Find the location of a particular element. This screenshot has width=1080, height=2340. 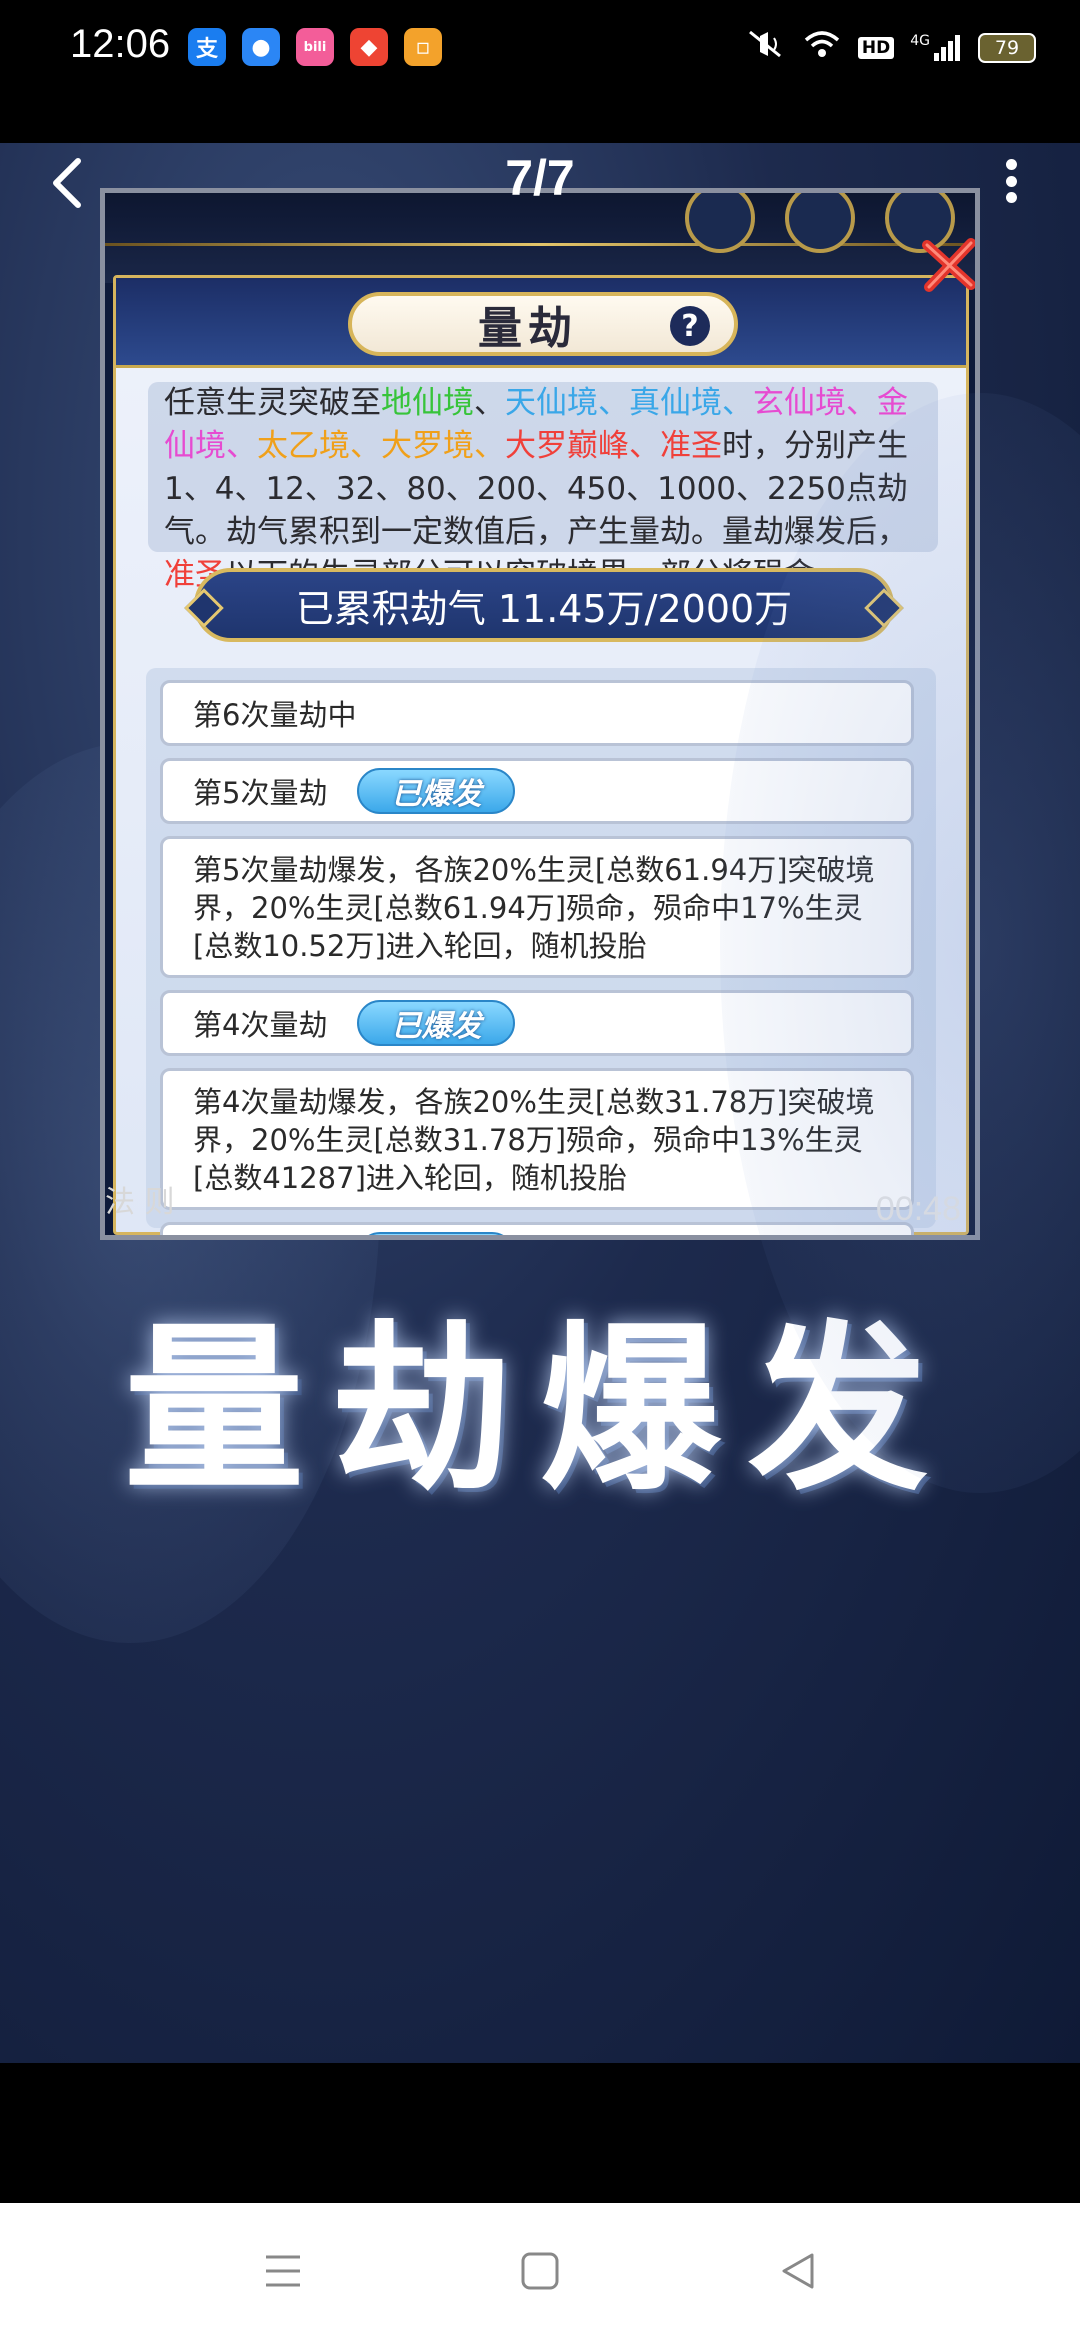

liangjie-row: 第3次量劫 已爆发 is located at coordinates (537, 1228).